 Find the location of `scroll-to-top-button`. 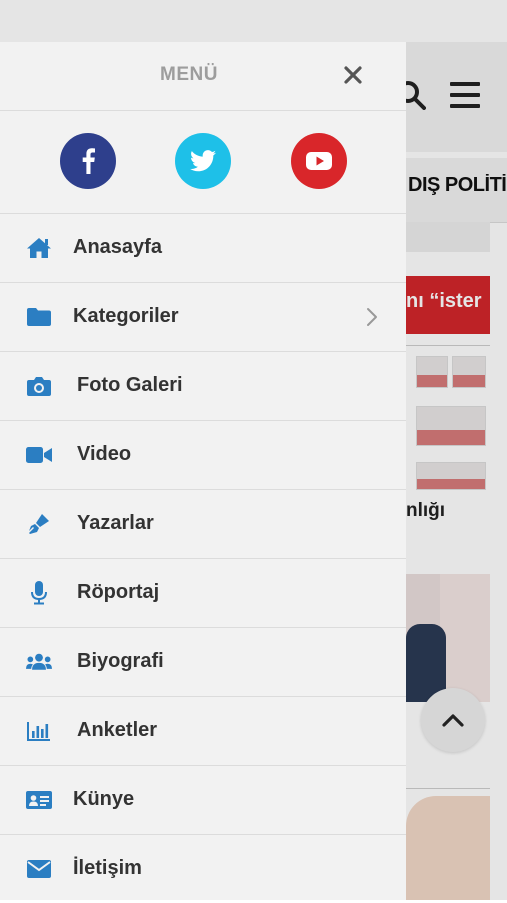

scroll-to-top-button is located at coordinates (453, 720).